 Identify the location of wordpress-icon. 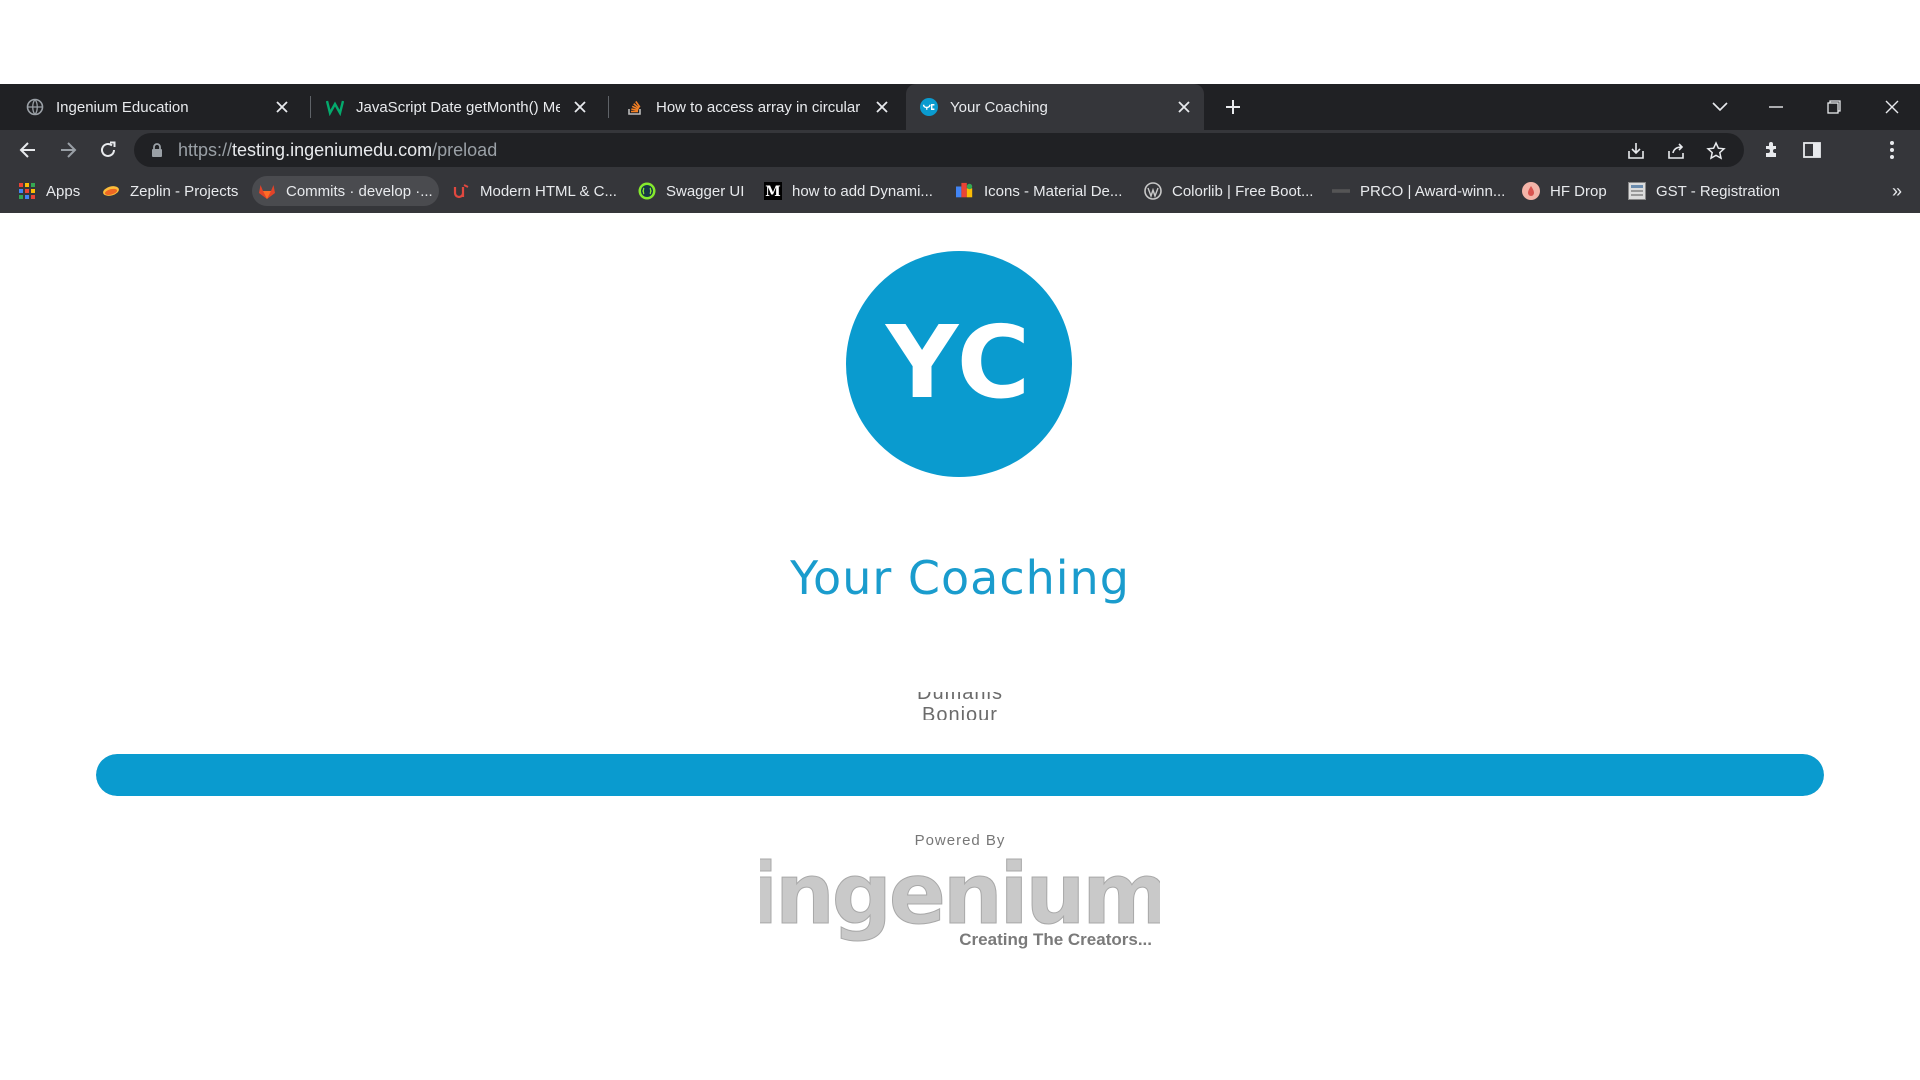
(1153, 191).